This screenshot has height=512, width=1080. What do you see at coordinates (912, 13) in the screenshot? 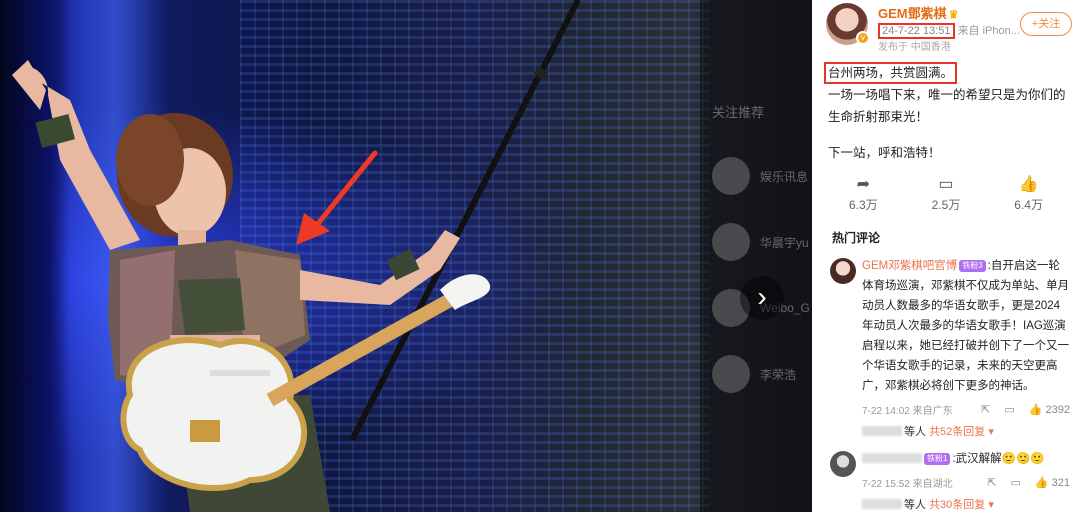
I see `author-name-text: GEM鄧紫棋` at bounding box center [912, 13].